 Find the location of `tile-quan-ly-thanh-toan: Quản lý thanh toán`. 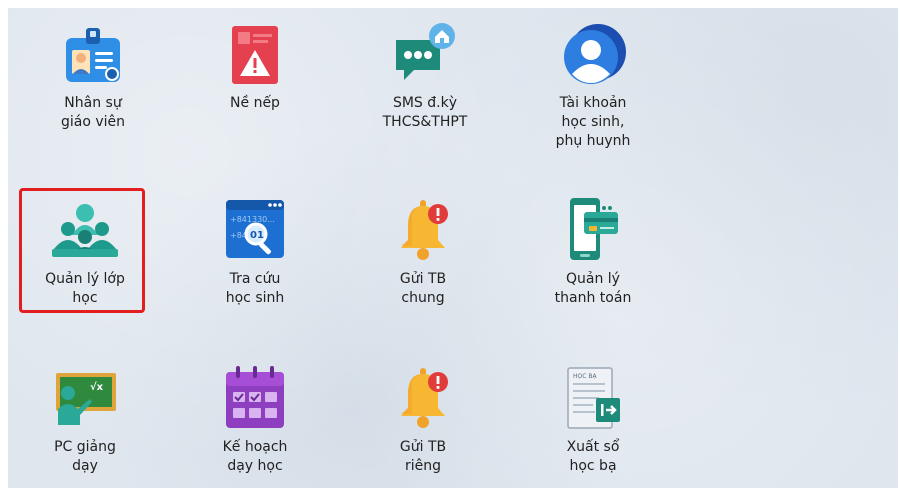

tile-quan-ly-thanh-toan: Quản lý thanh toán is located at coordinates (593, 252).